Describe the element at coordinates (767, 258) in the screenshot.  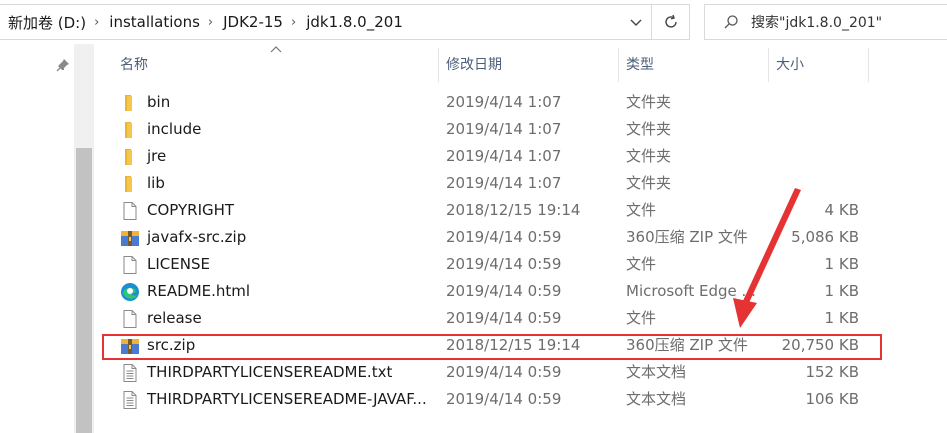
I see `annotation-arrow` at that location.